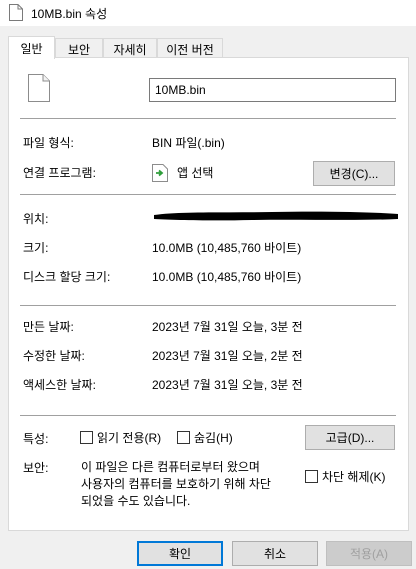 This screenshot has height=569, width=416. What do you see at coordinates (86, 437) in the screenshot?
I see `readonly-checkbox-box` at bounding box center [86, 437].